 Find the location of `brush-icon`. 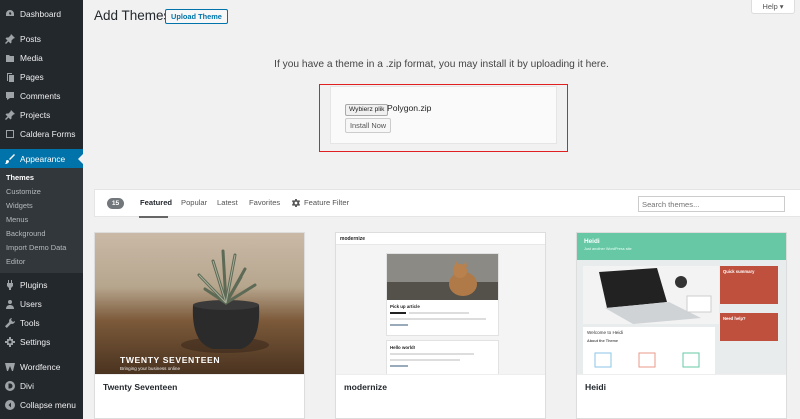

brush-icon is located at coordinates (10, 158).